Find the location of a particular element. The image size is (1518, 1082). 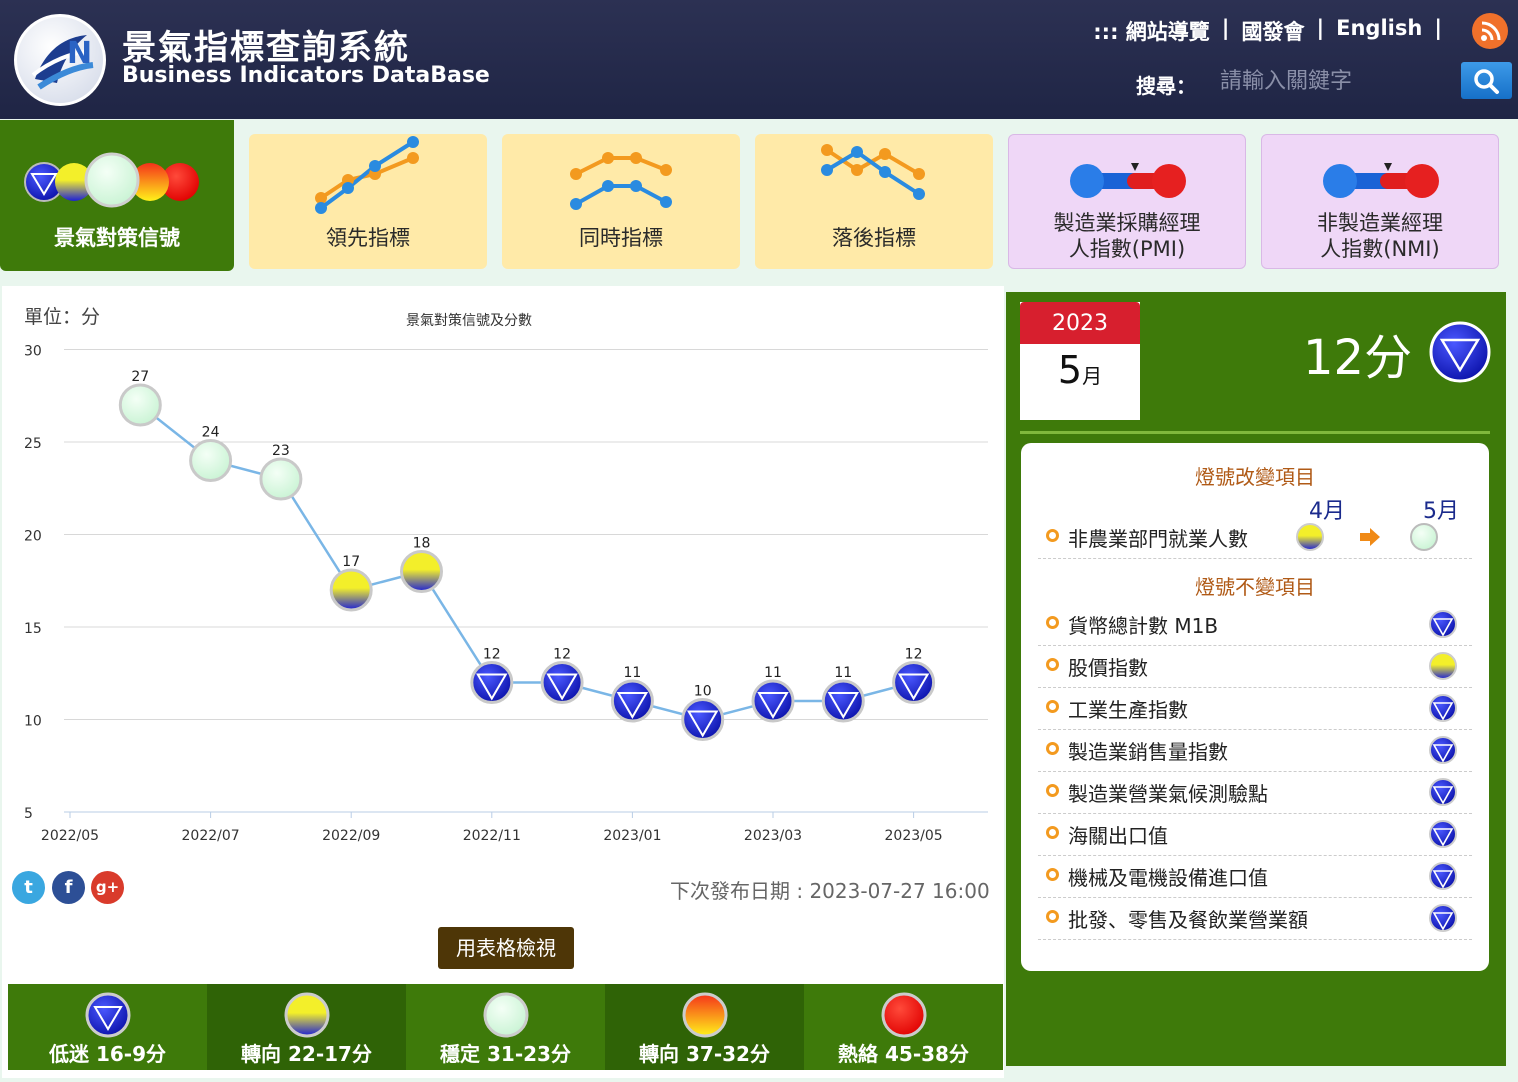

y-tick-label: 15 is located at coordinates (33, 629).